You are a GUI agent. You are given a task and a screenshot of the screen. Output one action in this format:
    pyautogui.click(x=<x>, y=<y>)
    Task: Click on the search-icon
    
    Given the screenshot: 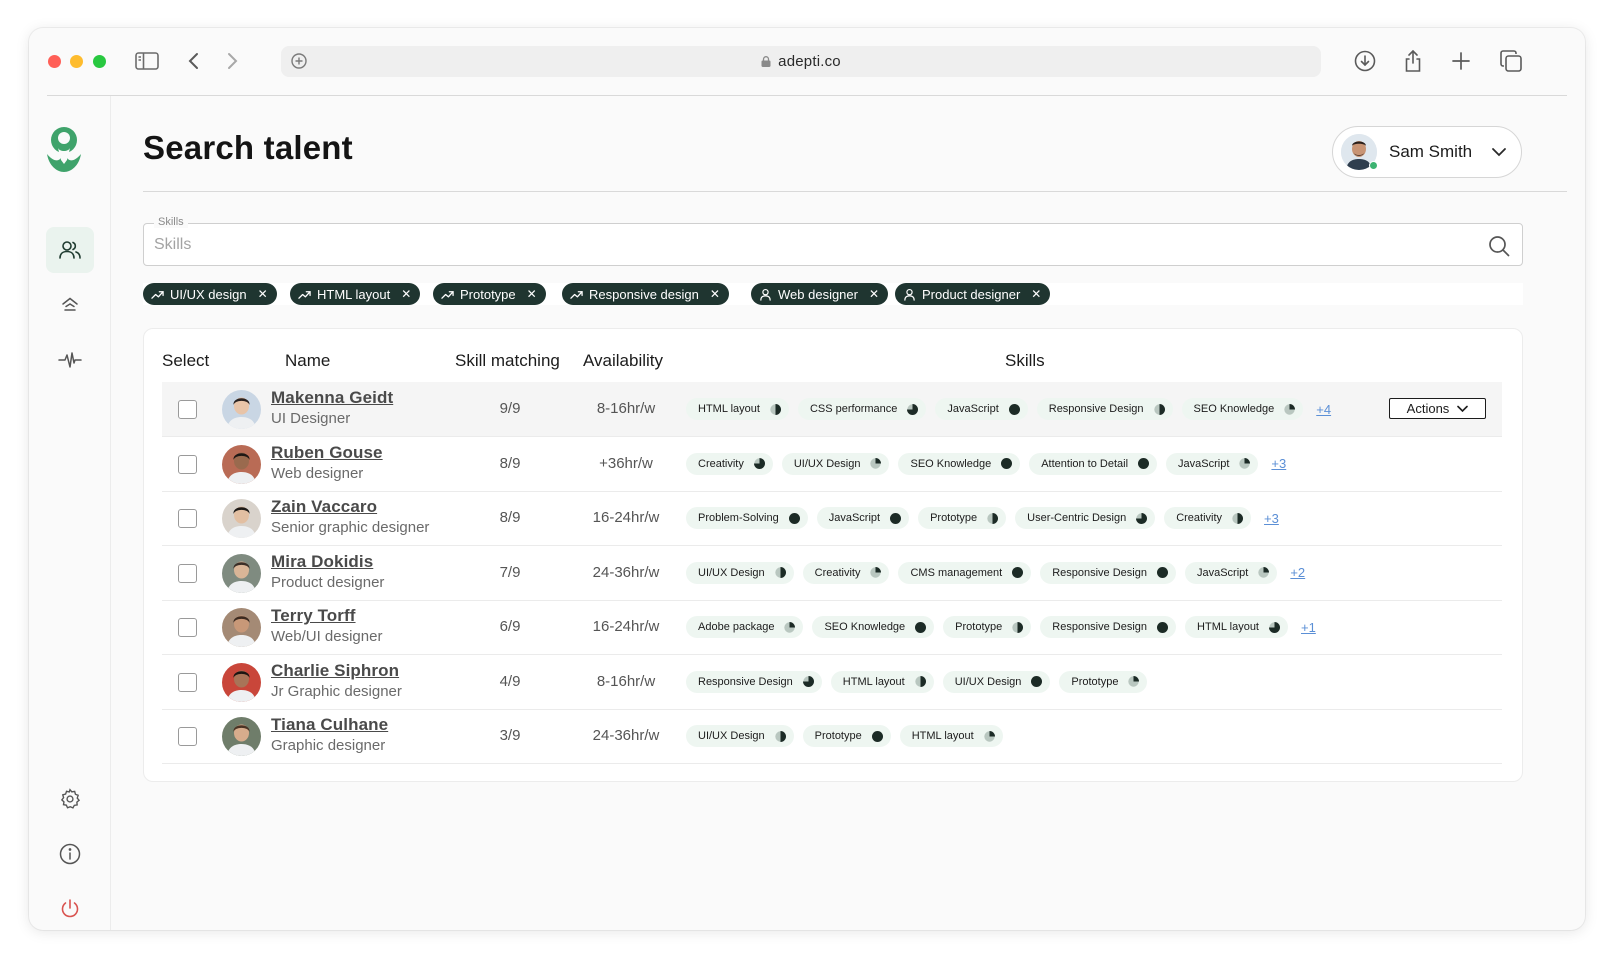 What is the action you would take?
    pyautogui.click(x=1499, y=246)
    